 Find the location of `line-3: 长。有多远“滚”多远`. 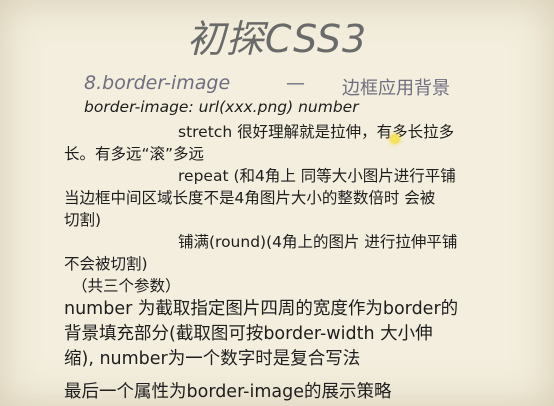

line-3: 长。有多远“滚”多远 is located at coordinates (134, 154).